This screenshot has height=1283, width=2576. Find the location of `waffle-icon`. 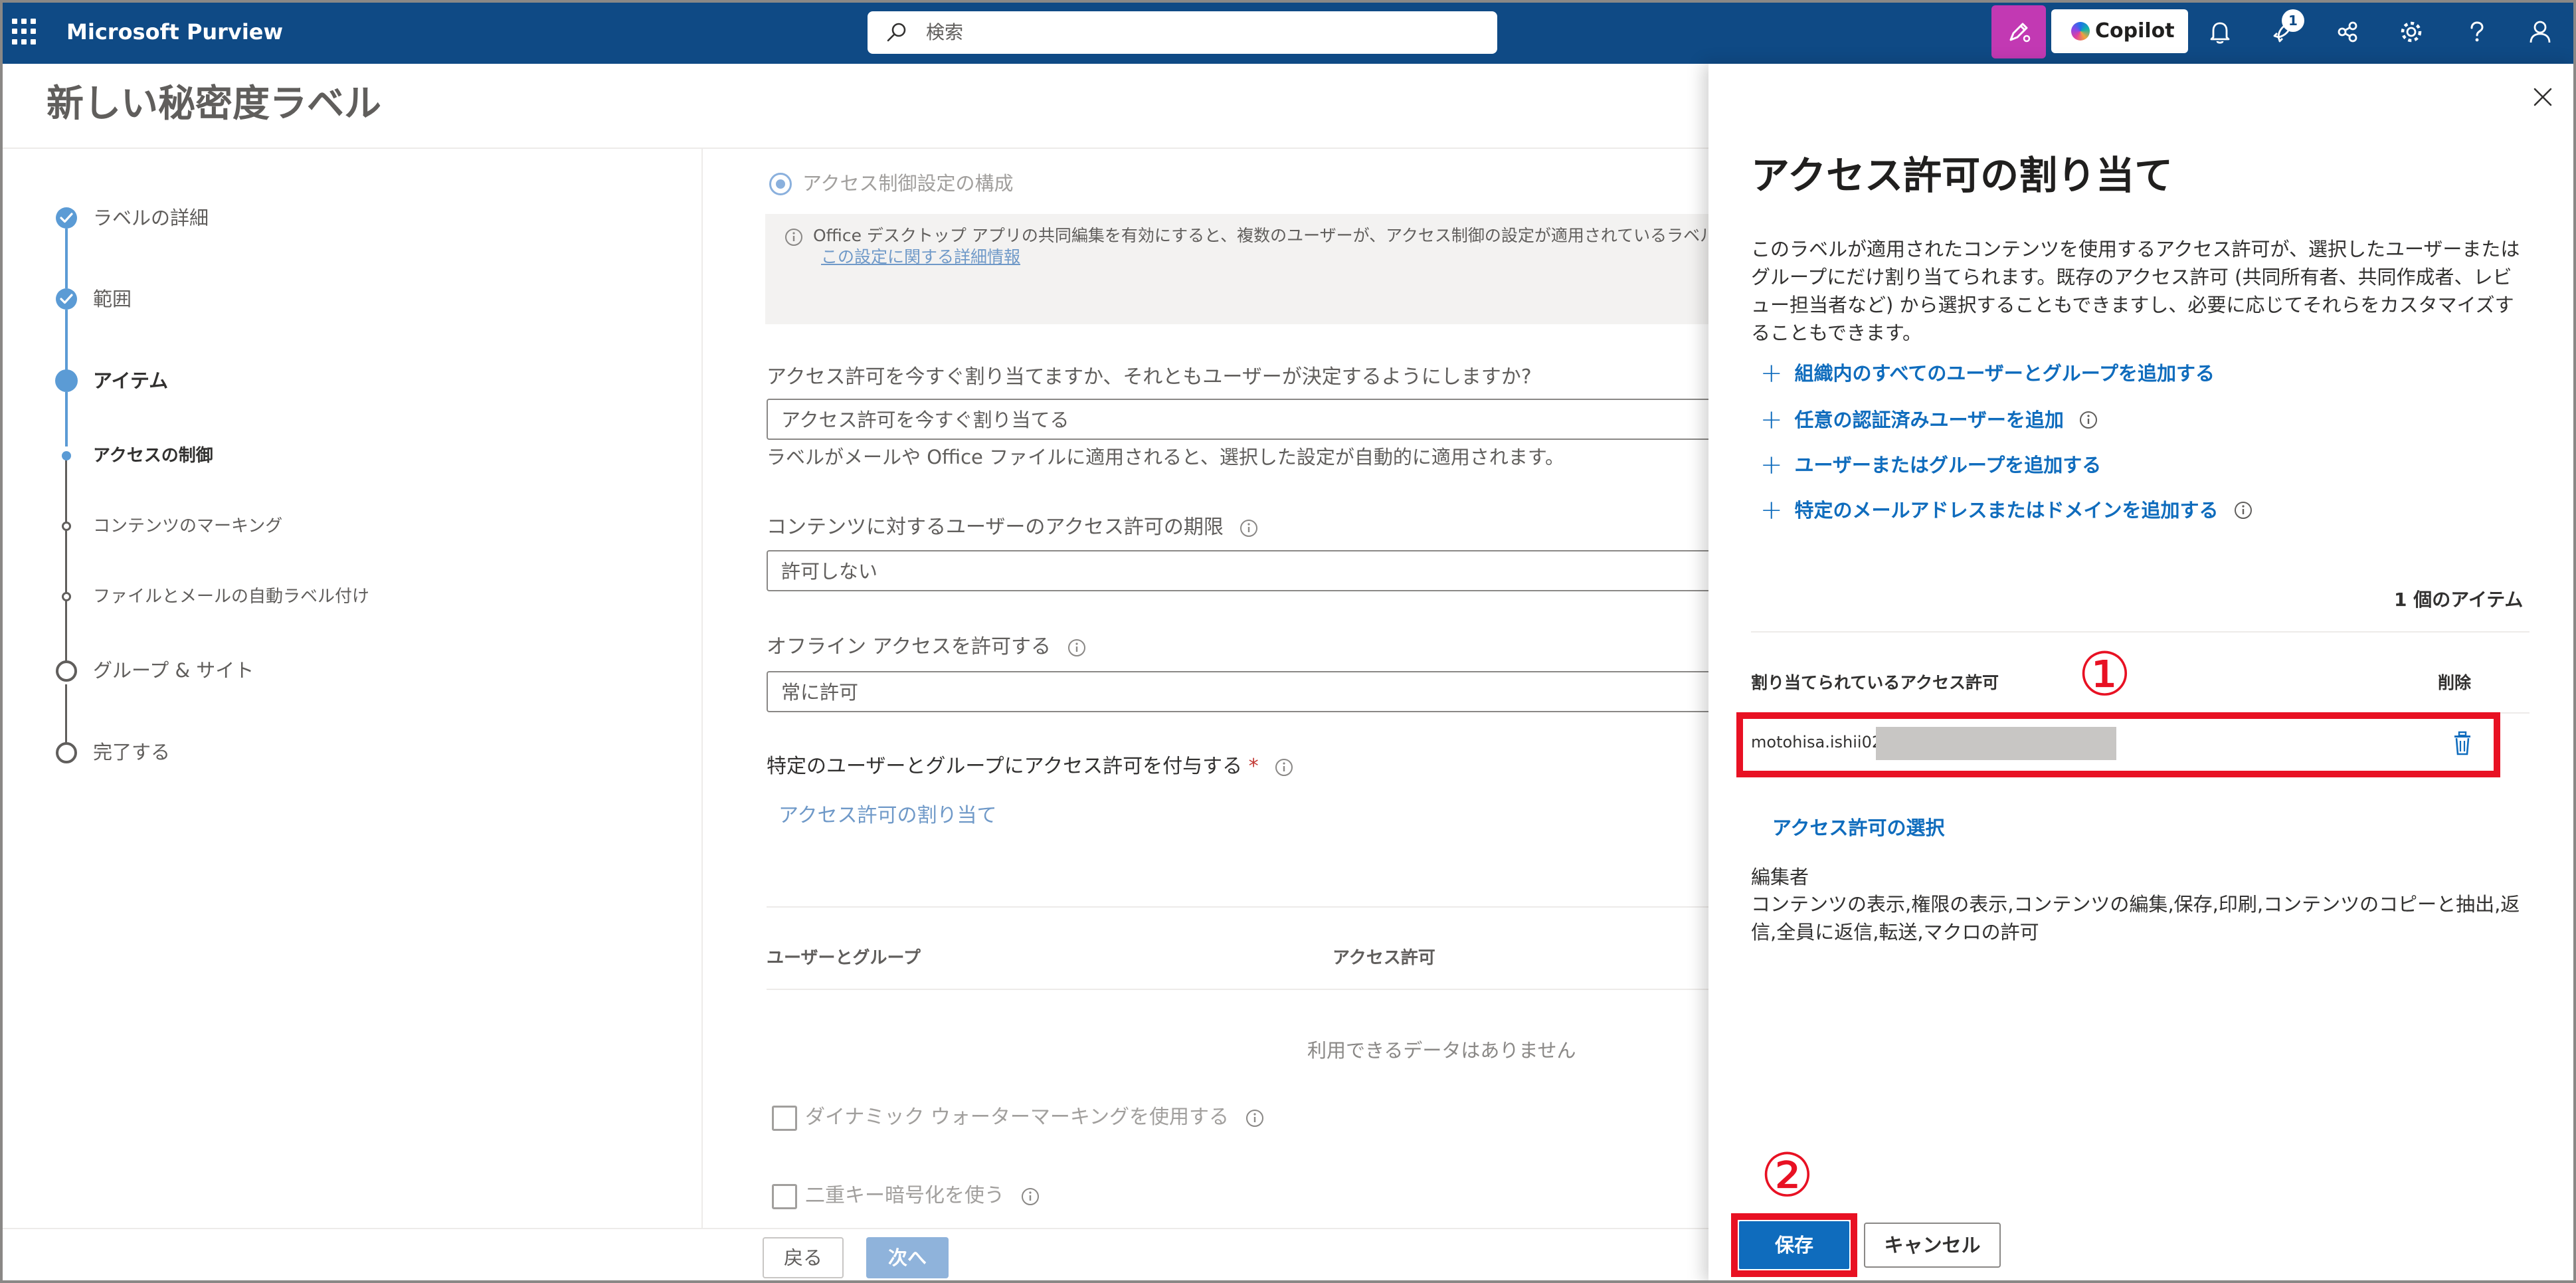

waffle-icon is located at coordinates (25, 32).